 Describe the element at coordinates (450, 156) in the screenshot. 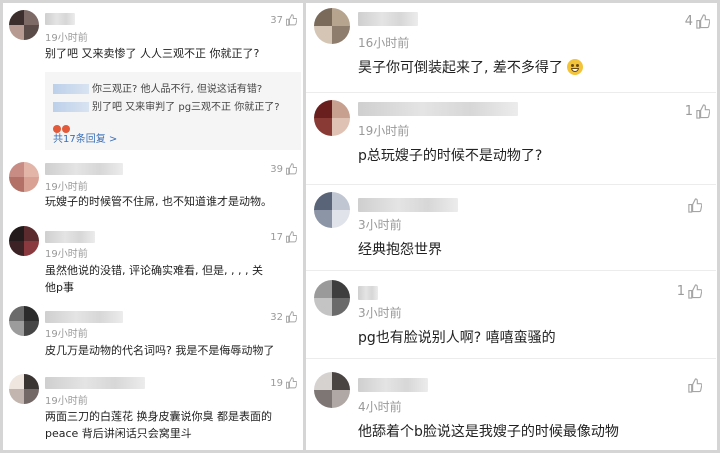

I see `comment-text: p总玩嫂子的时候不是动物了?` at that location.